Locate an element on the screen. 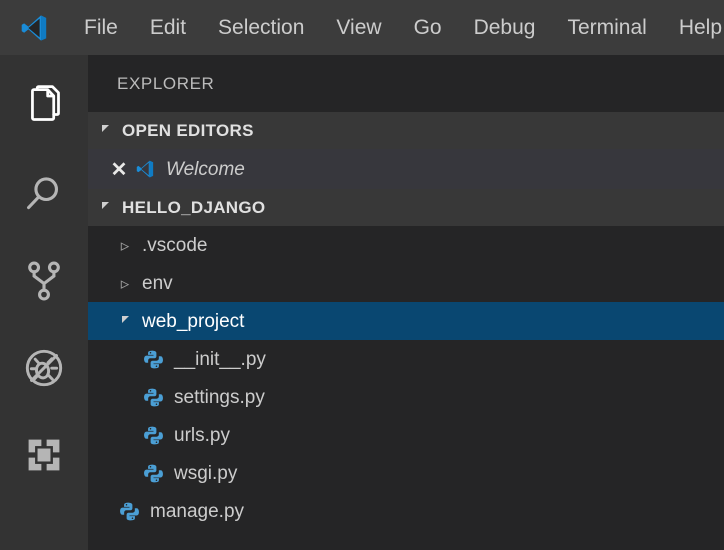  menu-selection: Selection is located at coordinates (261, 27).